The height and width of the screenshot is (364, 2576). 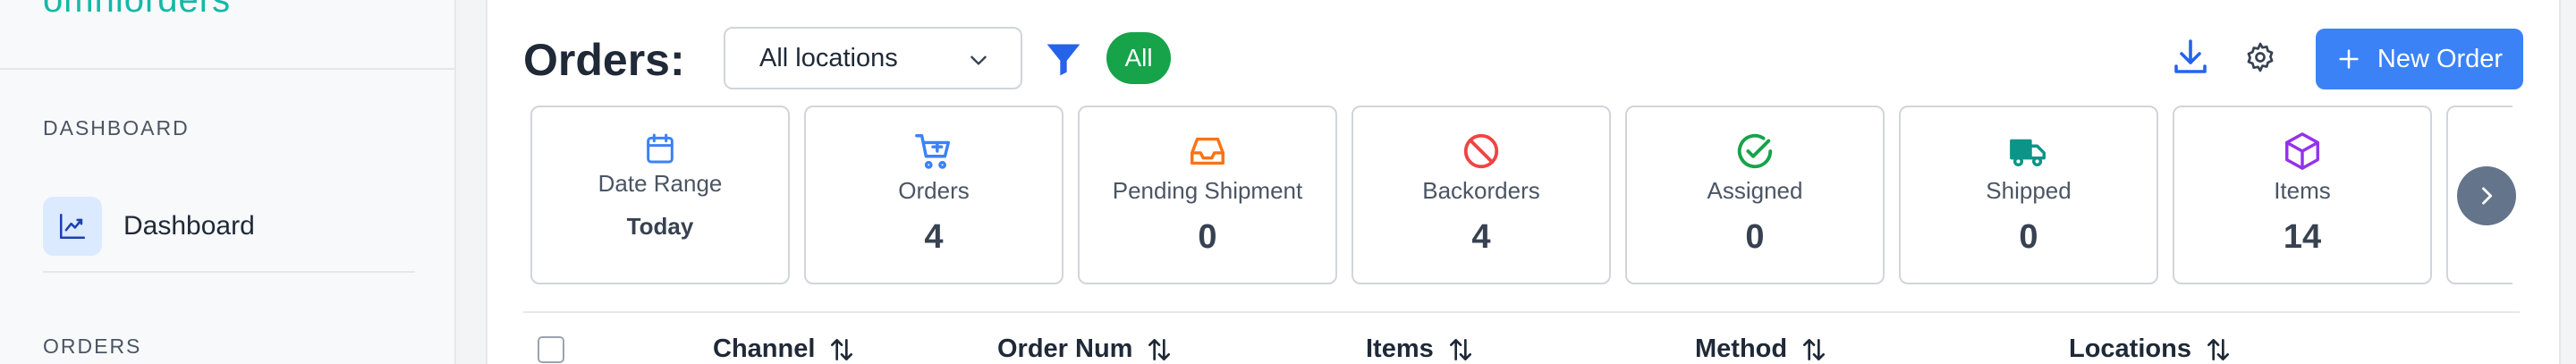 I want to click on column-label: Channel, so click(x=764, y=348).